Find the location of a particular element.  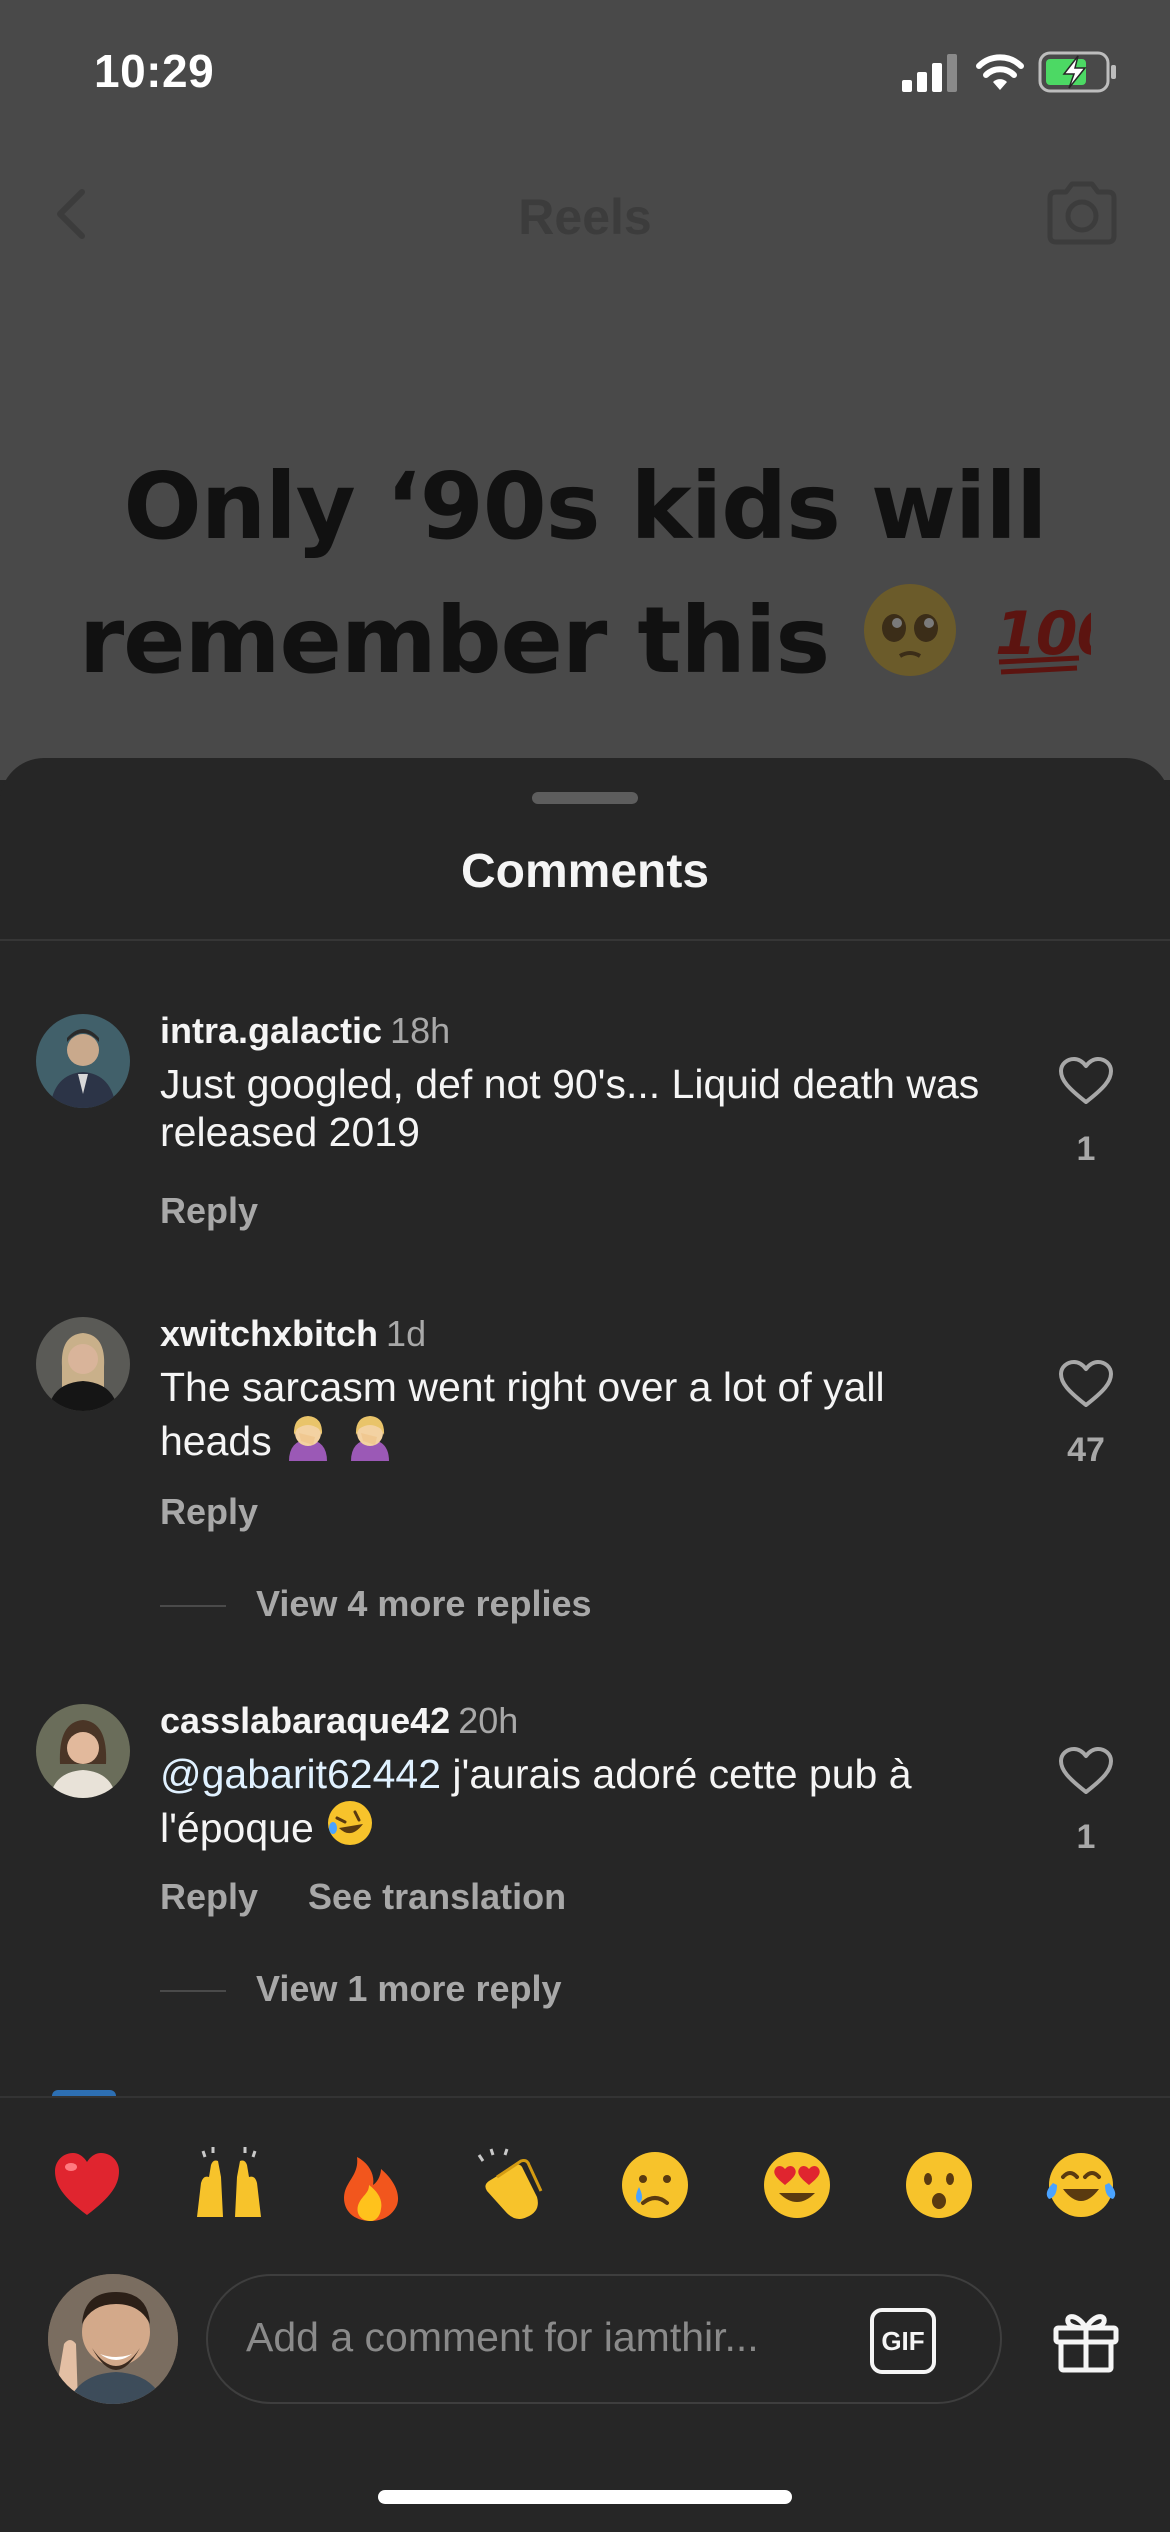

reels-header: Reels is located at coordinates (585, 215).